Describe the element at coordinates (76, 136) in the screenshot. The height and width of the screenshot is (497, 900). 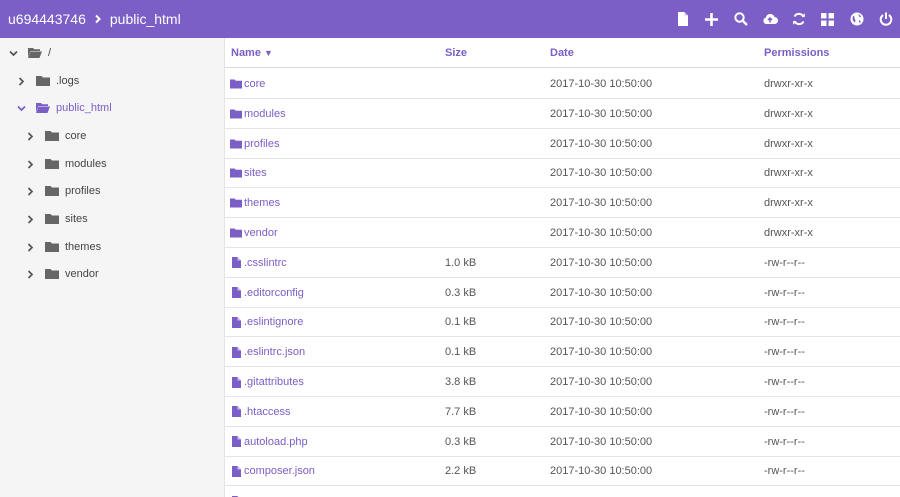
I see `tree-item-label: core` at that location.